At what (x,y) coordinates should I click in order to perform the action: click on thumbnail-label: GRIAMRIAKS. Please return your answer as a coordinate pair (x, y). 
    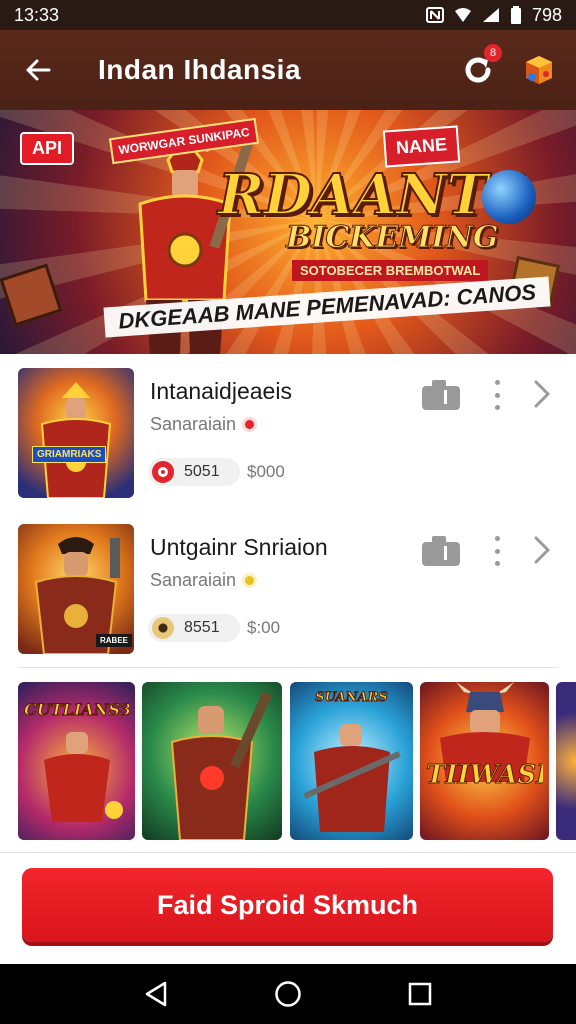
    Looking at the image, I should click on (69, 454).